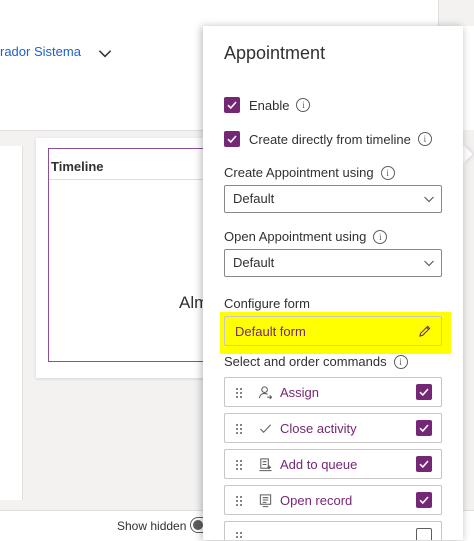 This screenshot has width=474, height=541. What do you see at coordinates (133, 255) in the screenshot?
I see `timeline-control: Timeline Alm` at bounding box center [133, 255].